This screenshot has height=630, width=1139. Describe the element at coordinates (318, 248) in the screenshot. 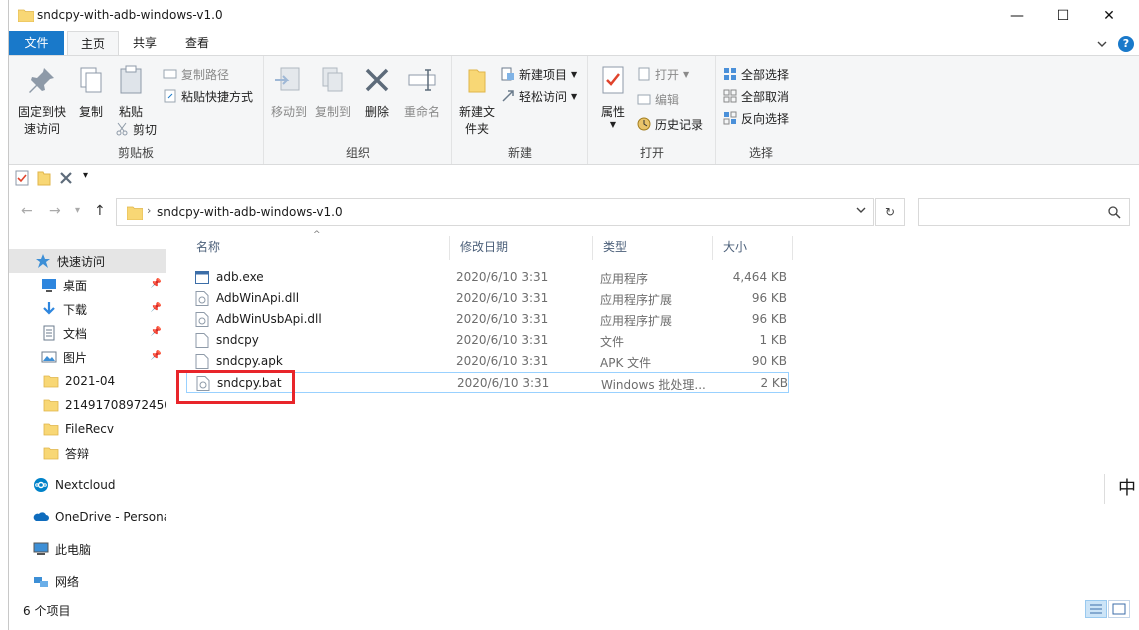

I see `column-header-name: 名称` at that location.